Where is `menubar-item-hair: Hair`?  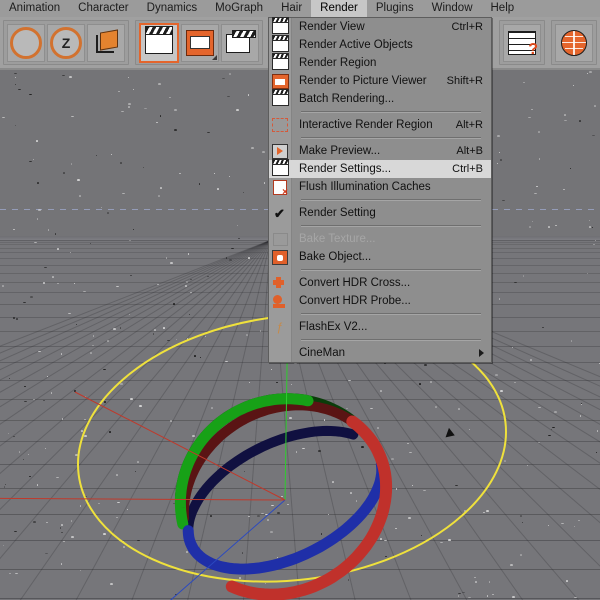 menubar-item-hair: Hair is located at coordinates (291, 9).